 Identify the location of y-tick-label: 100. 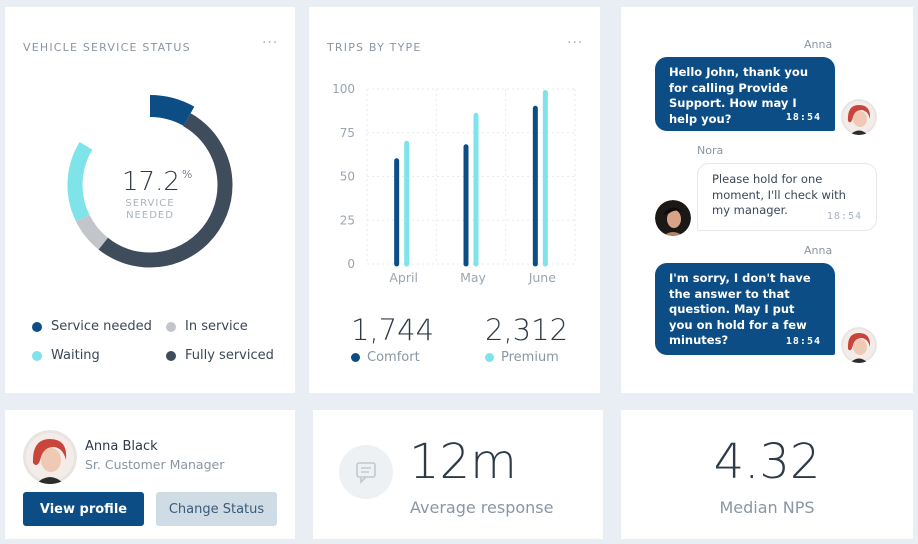
(343, 89).